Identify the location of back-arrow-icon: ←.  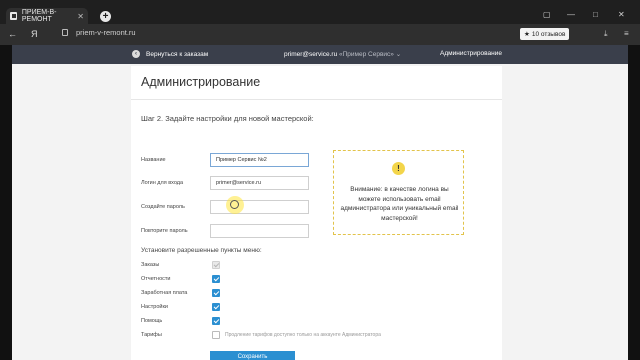
(12, 34).